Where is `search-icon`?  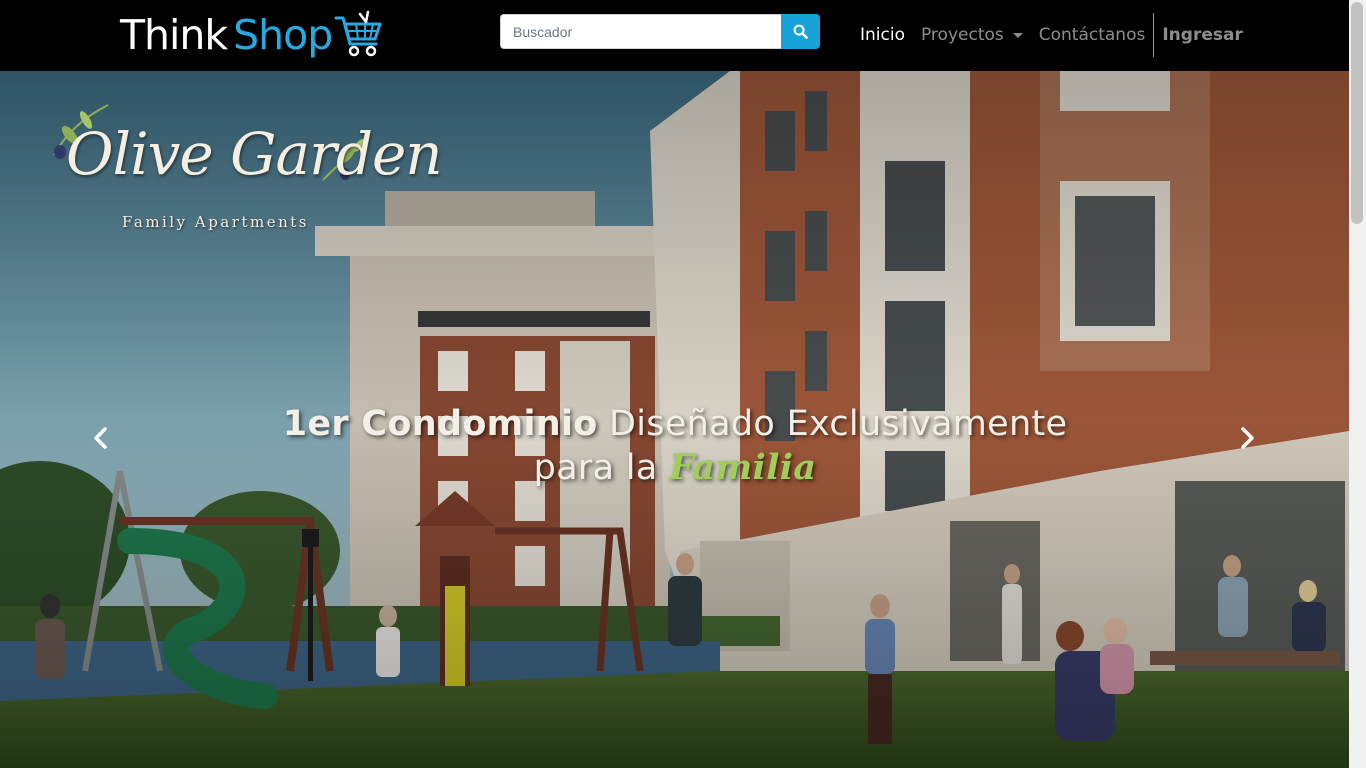 search-icon is located at coordinates (800, 31).